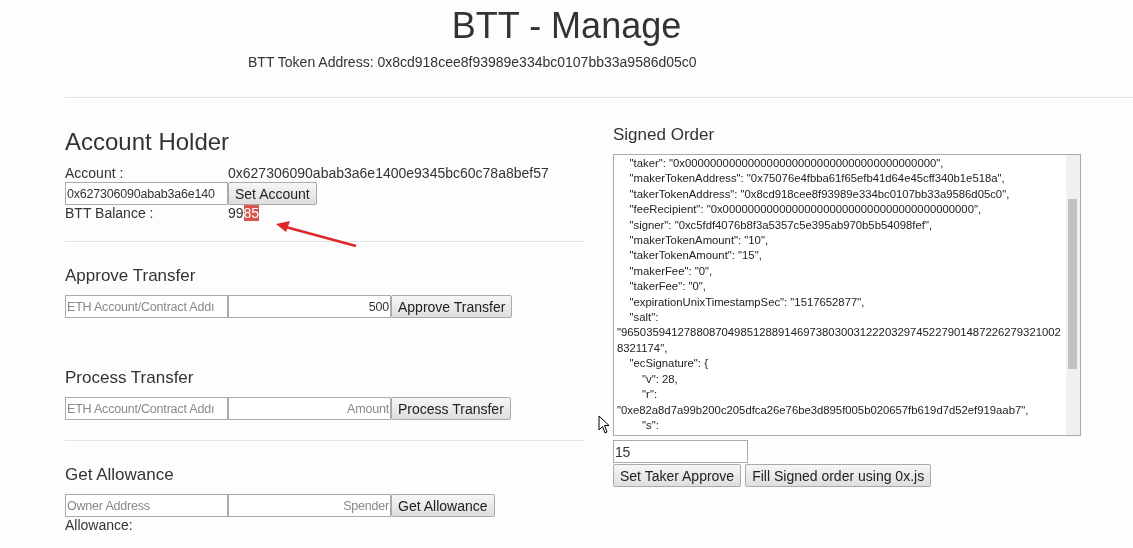 This screenshot has width=1133, height=548. I want to click on action-button: Get Allowance, so click(443, 505).